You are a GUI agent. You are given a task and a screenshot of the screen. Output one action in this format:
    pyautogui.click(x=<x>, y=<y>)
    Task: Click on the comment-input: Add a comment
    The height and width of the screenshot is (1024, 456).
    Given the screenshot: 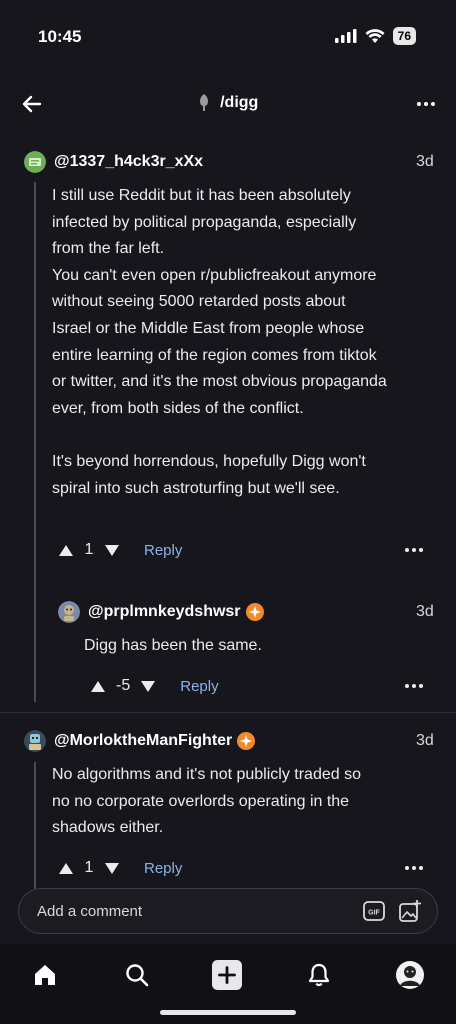 What is the action you would take?
    pyautogui.click(x=89, y=911)
    